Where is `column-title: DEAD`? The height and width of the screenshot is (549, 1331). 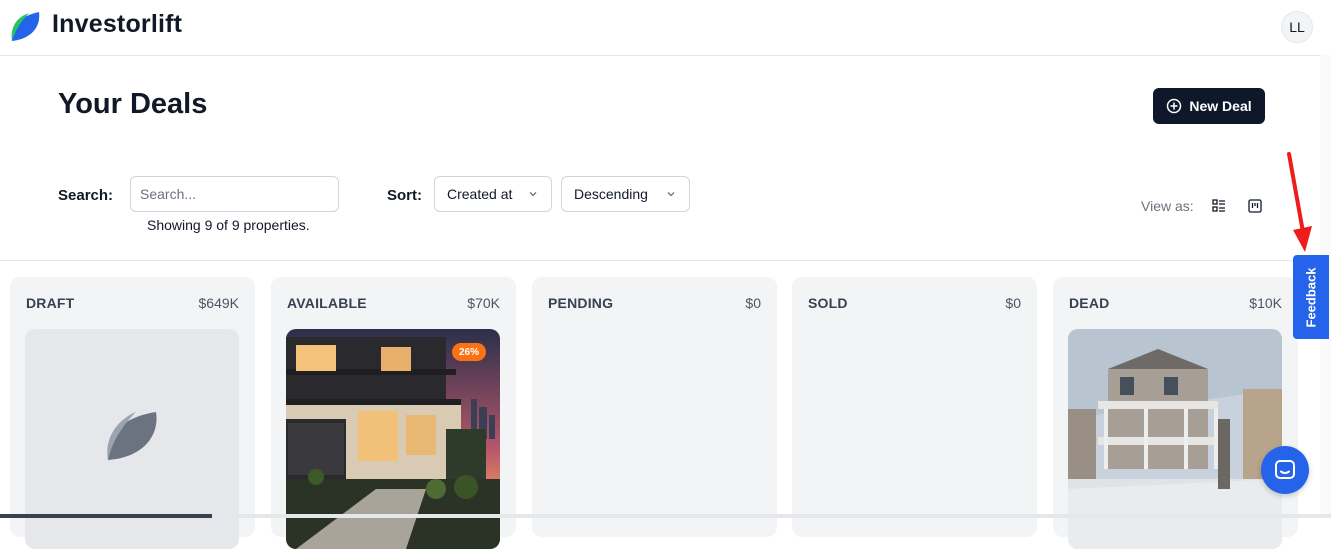 column-title: DEAD is located at coordinates (1089, 303).